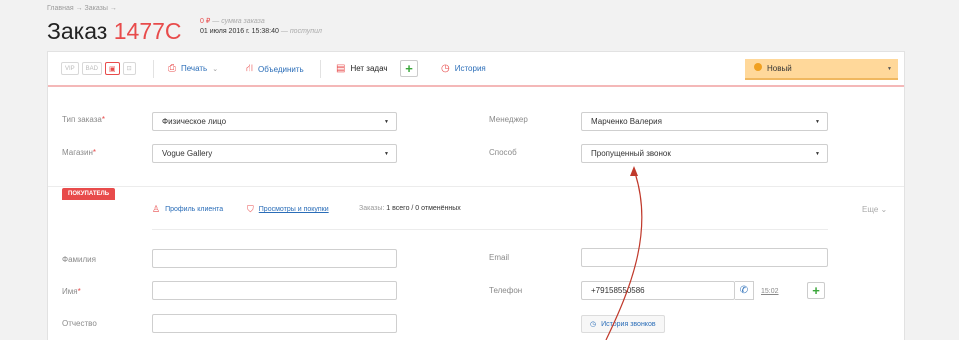  Describe the element at coordinates (274, 153) in the screenshot. I see `shop-select: Vogue Gallery ▼` at that location.